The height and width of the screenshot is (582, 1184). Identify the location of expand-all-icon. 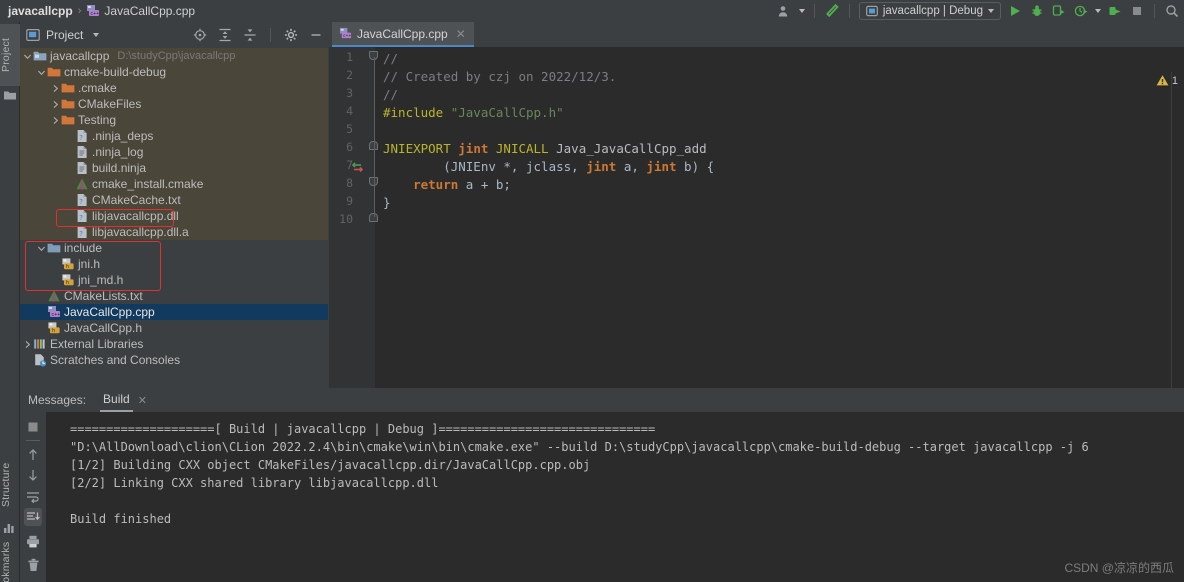
(225, 35).